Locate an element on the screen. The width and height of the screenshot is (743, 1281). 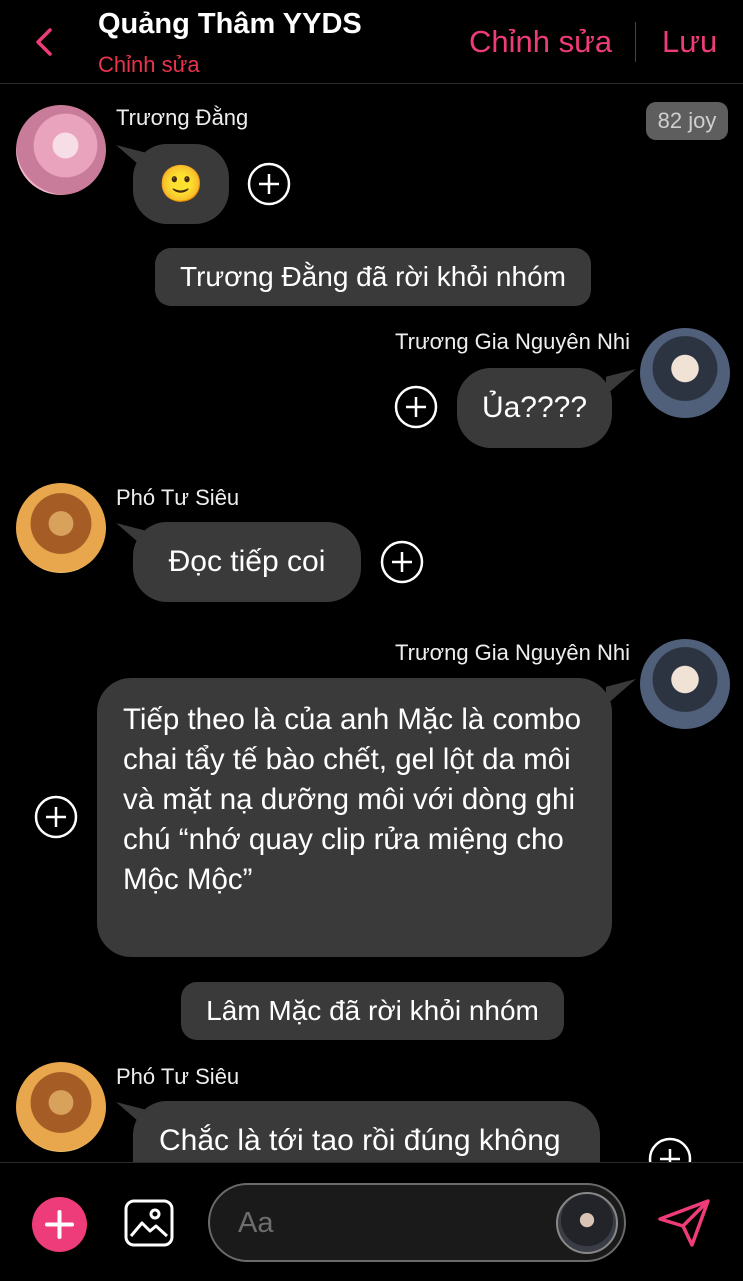
plus-icon is located at coordinates (59, 1224).